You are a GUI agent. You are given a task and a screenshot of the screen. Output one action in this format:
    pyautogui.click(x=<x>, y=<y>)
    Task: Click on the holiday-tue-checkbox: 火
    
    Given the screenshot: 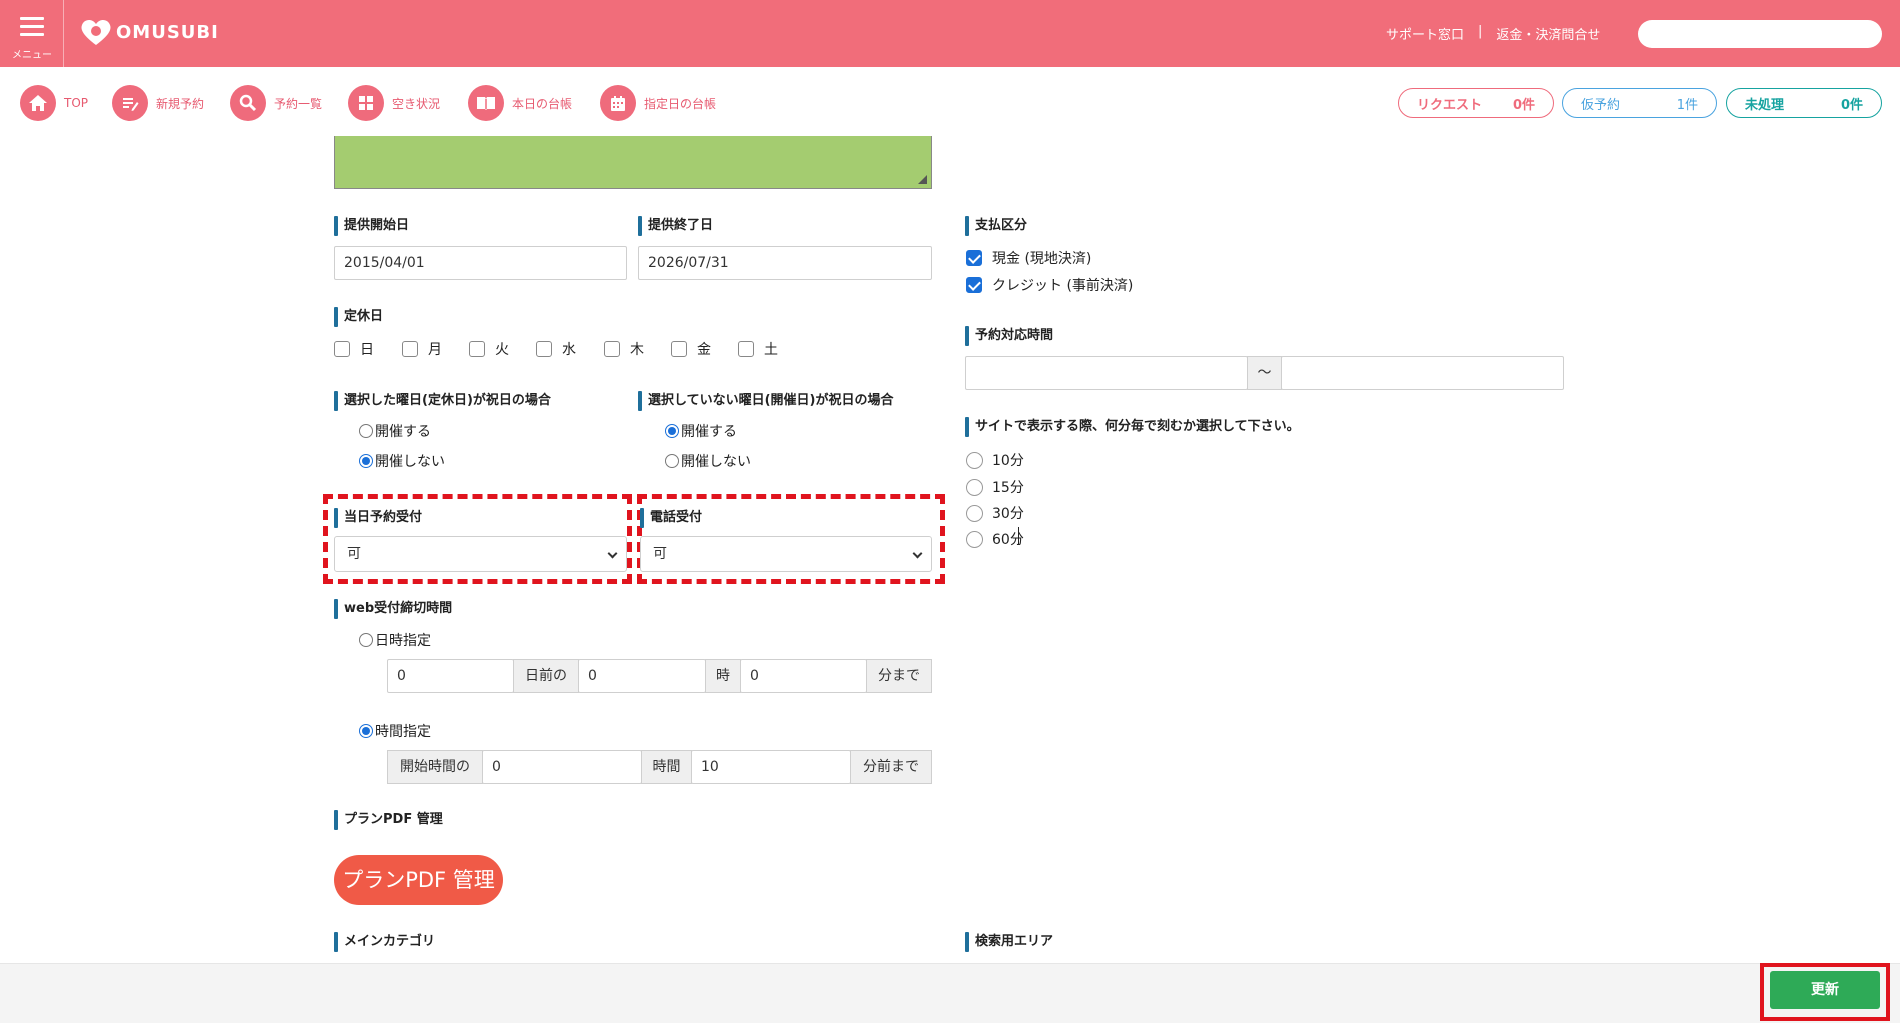 What is the action you would take?
    pyautogui.click(x=489, y=349)
    